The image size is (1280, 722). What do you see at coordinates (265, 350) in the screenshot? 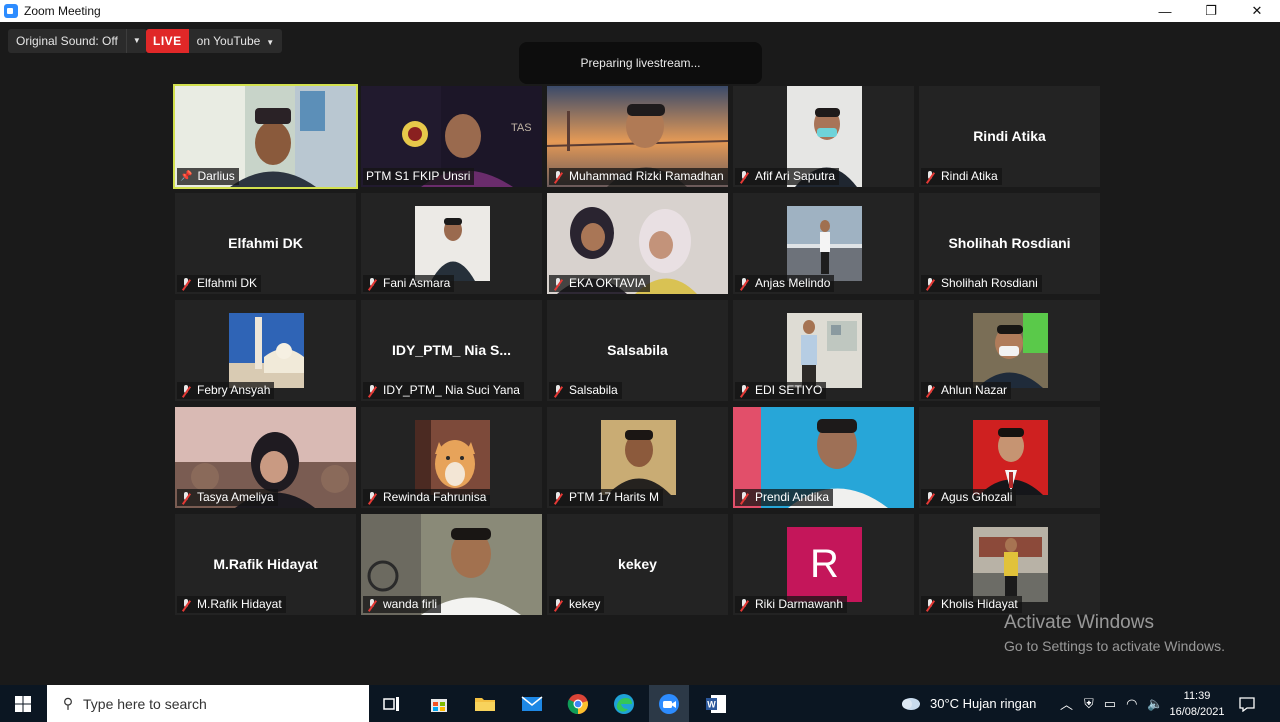
I see `participant-tile: Febry Ansyah` at bounding box center [265, 350].